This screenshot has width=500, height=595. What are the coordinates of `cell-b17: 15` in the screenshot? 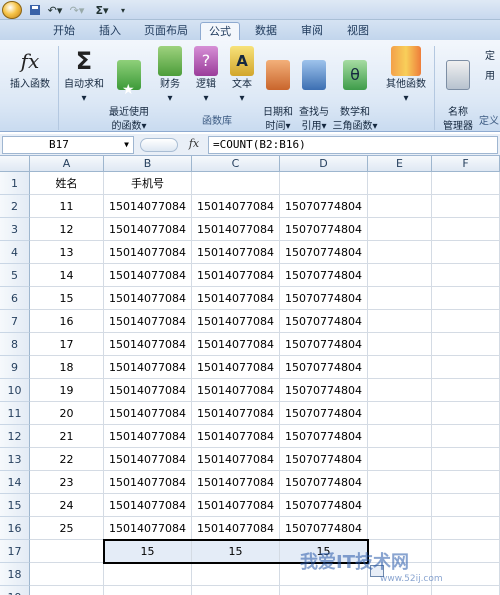 It's located at (148, 551).